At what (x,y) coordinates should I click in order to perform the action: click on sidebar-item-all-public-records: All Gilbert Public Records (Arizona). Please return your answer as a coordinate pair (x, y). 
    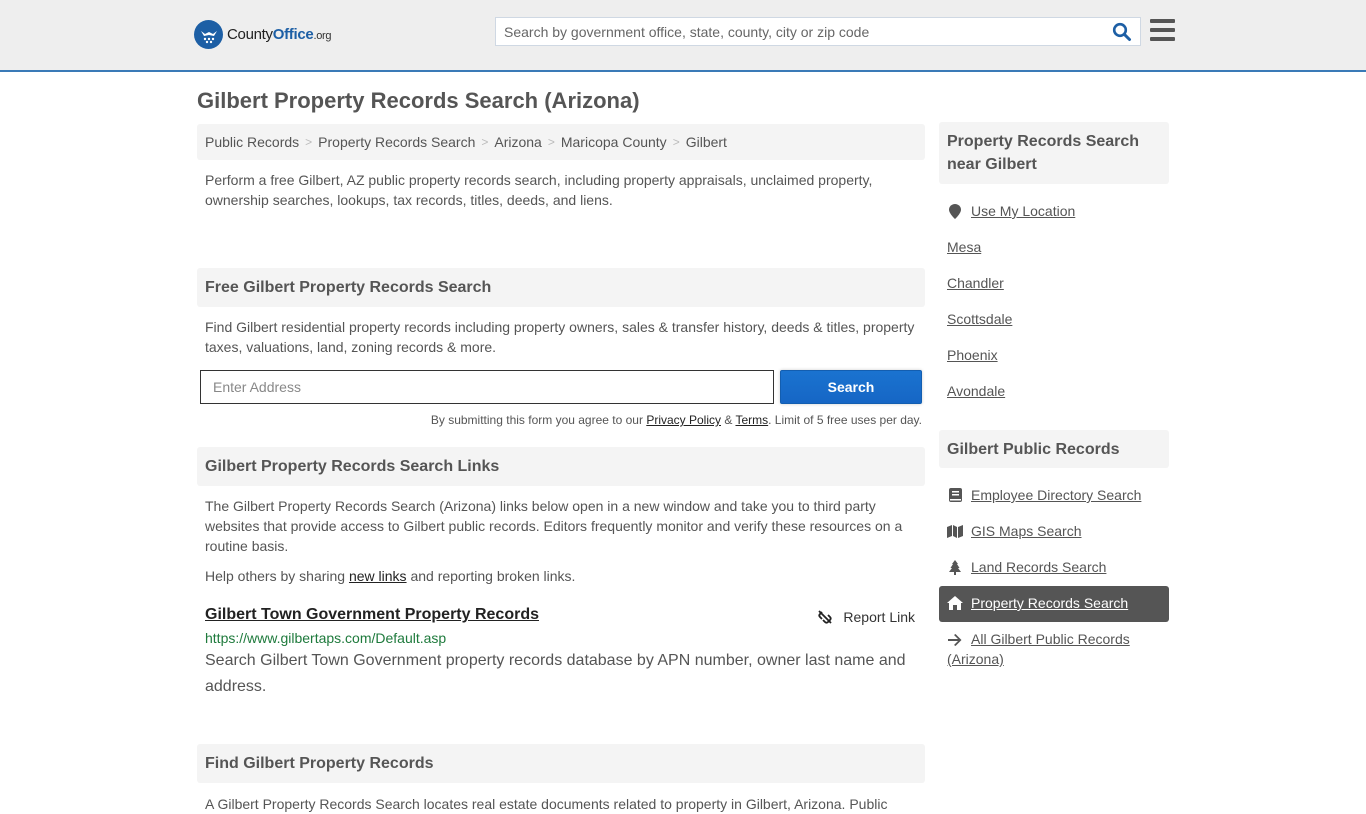
    Looking at the image, I should click on (1054, 649).